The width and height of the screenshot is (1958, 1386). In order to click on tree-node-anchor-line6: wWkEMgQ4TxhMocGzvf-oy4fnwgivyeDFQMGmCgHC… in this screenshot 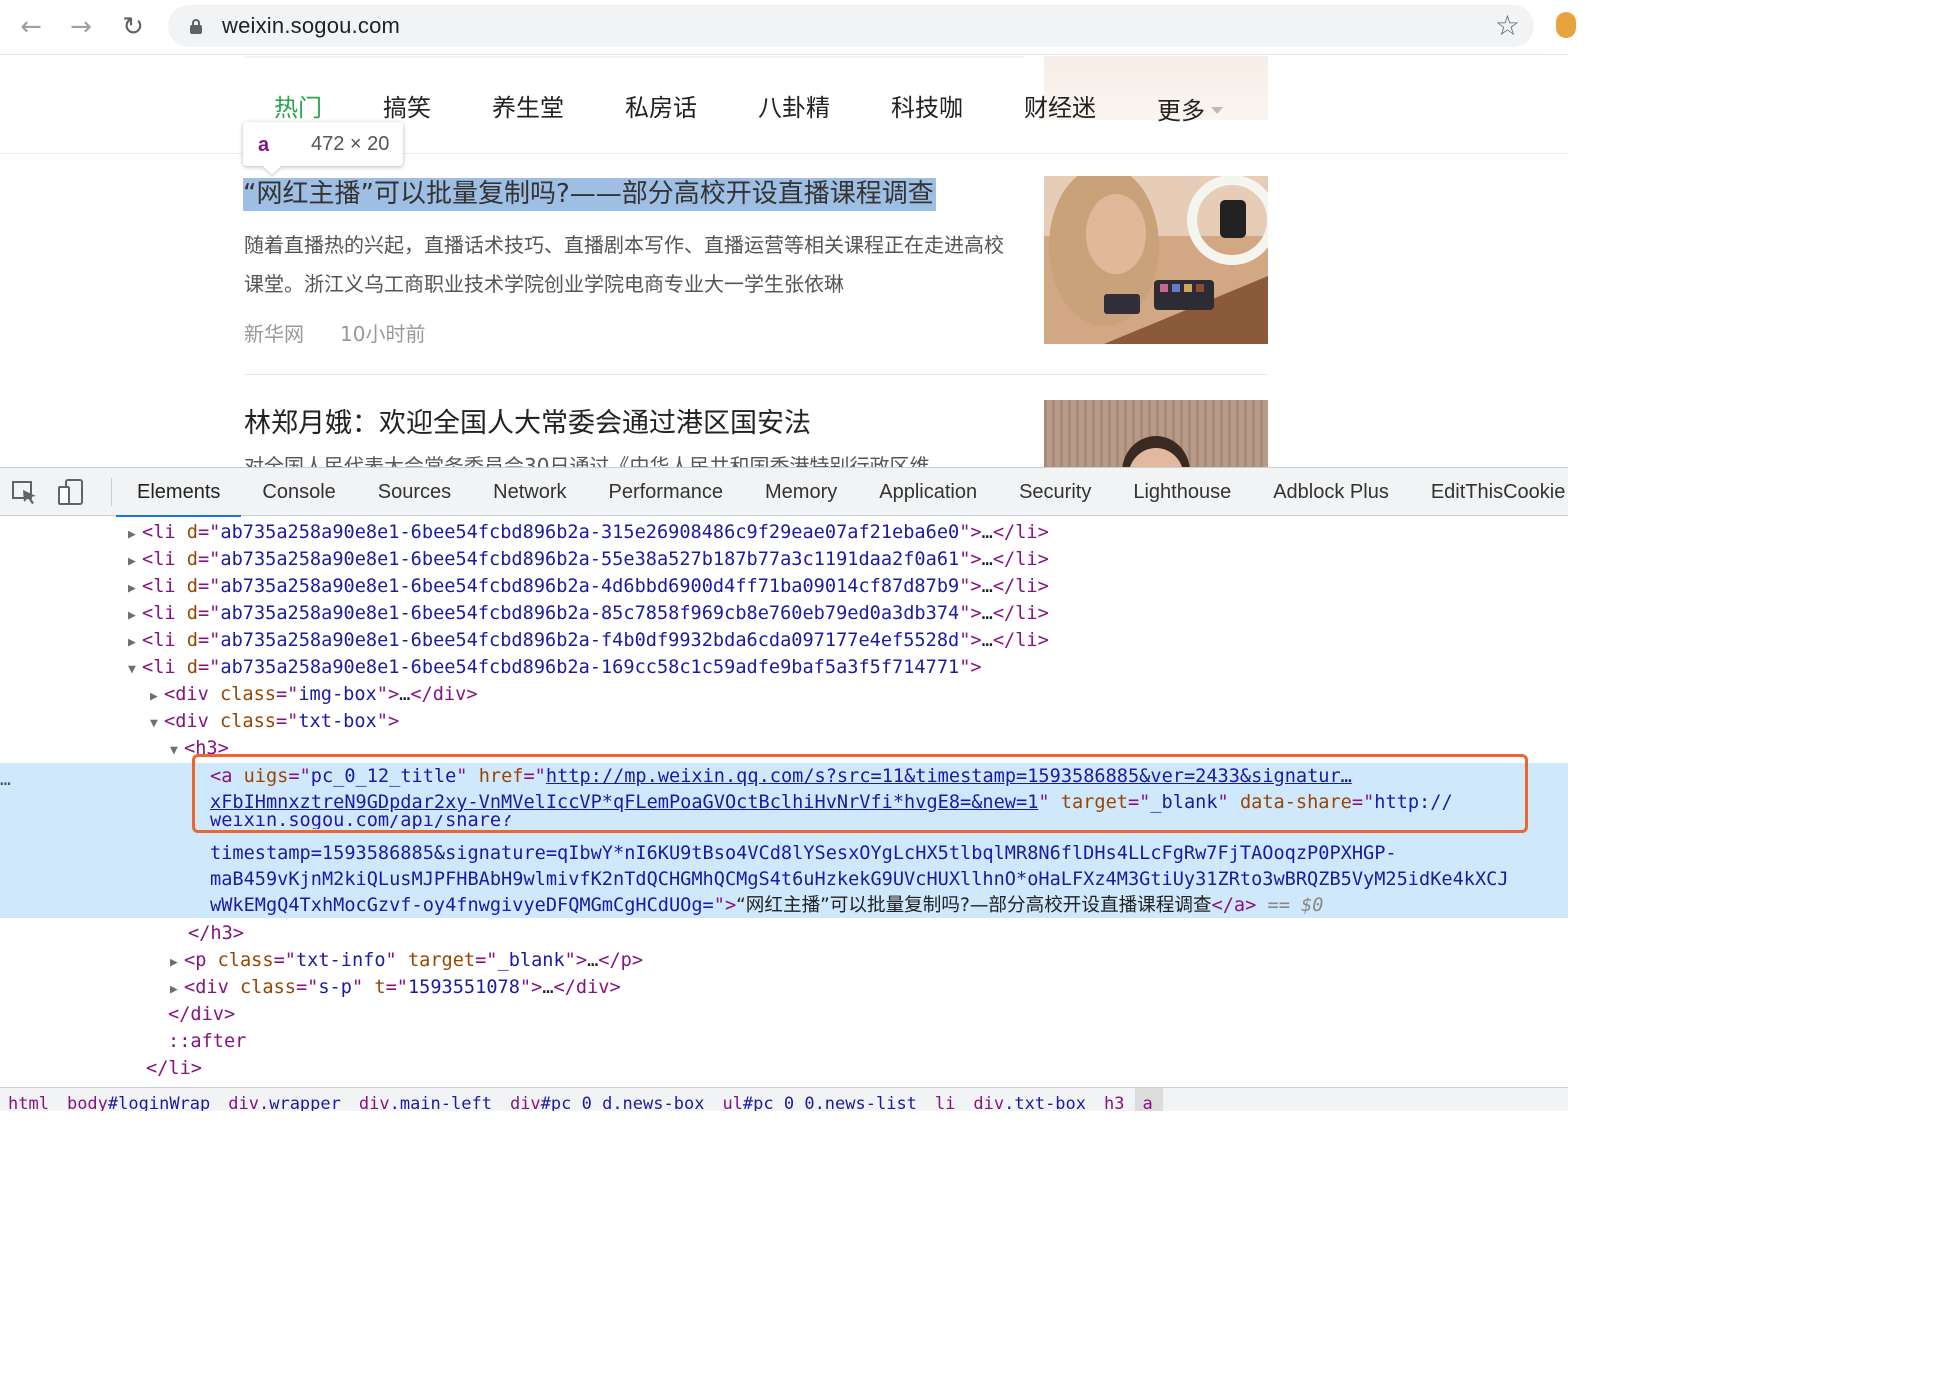, I will do `click(767, 905)`.